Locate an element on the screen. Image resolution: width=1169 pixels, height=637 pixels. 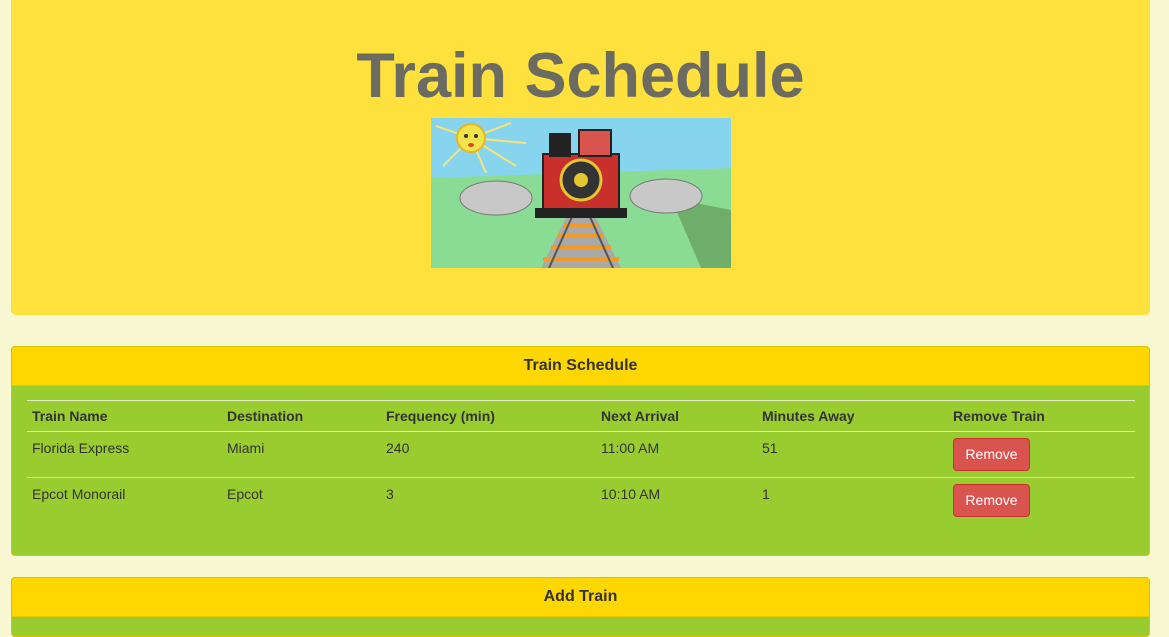
train-name-cell: Florida Express is located at coordinates (124, 454).